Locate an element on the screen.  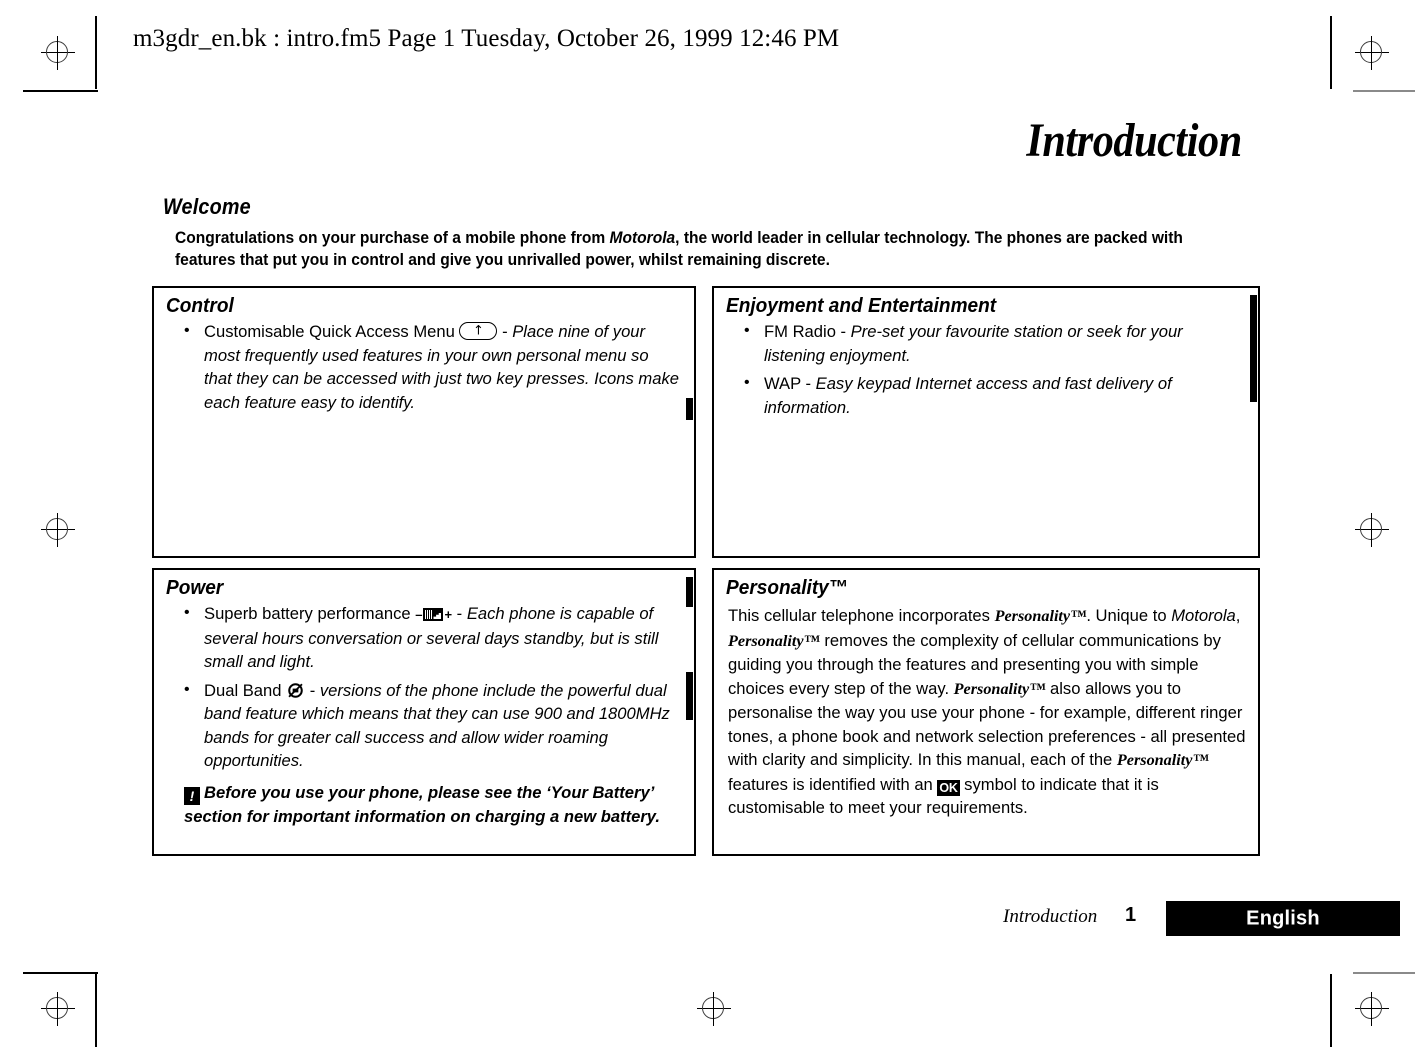
control-heading: Control is located at coordinates (200, 305).